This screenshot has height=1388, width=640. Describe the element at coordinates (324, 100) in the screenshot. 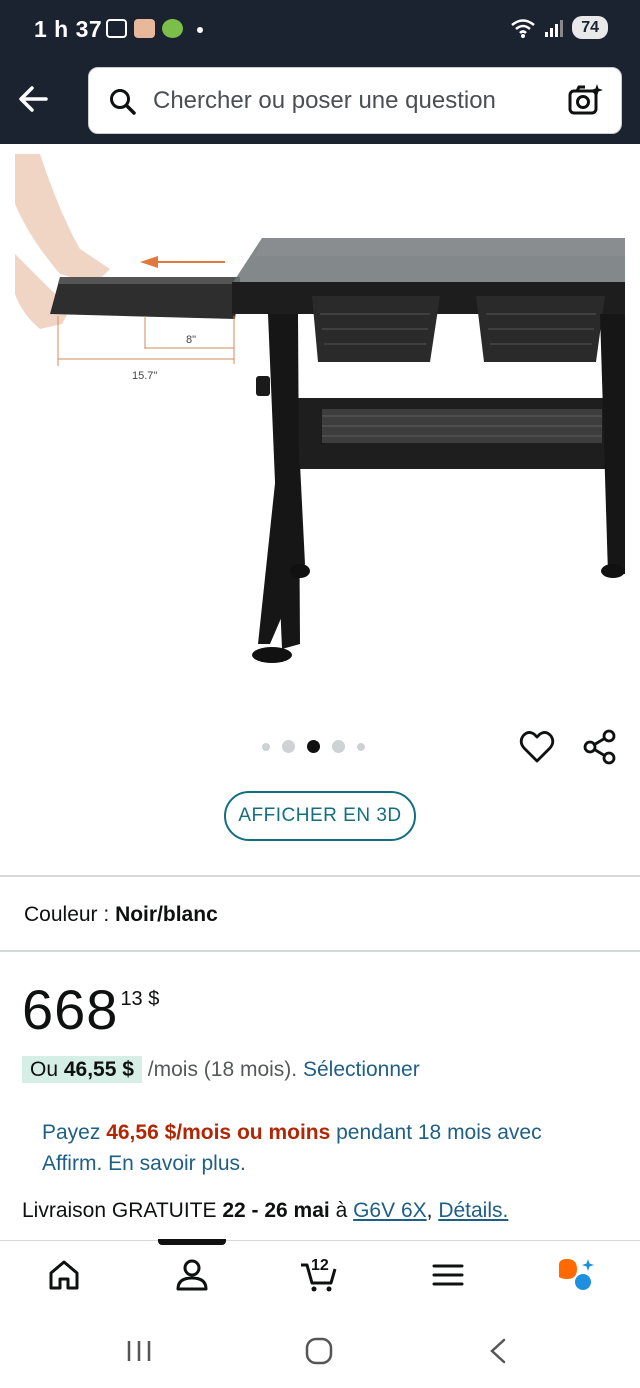

I see `search-placeholder: Chercher ou poser une question` at that location.